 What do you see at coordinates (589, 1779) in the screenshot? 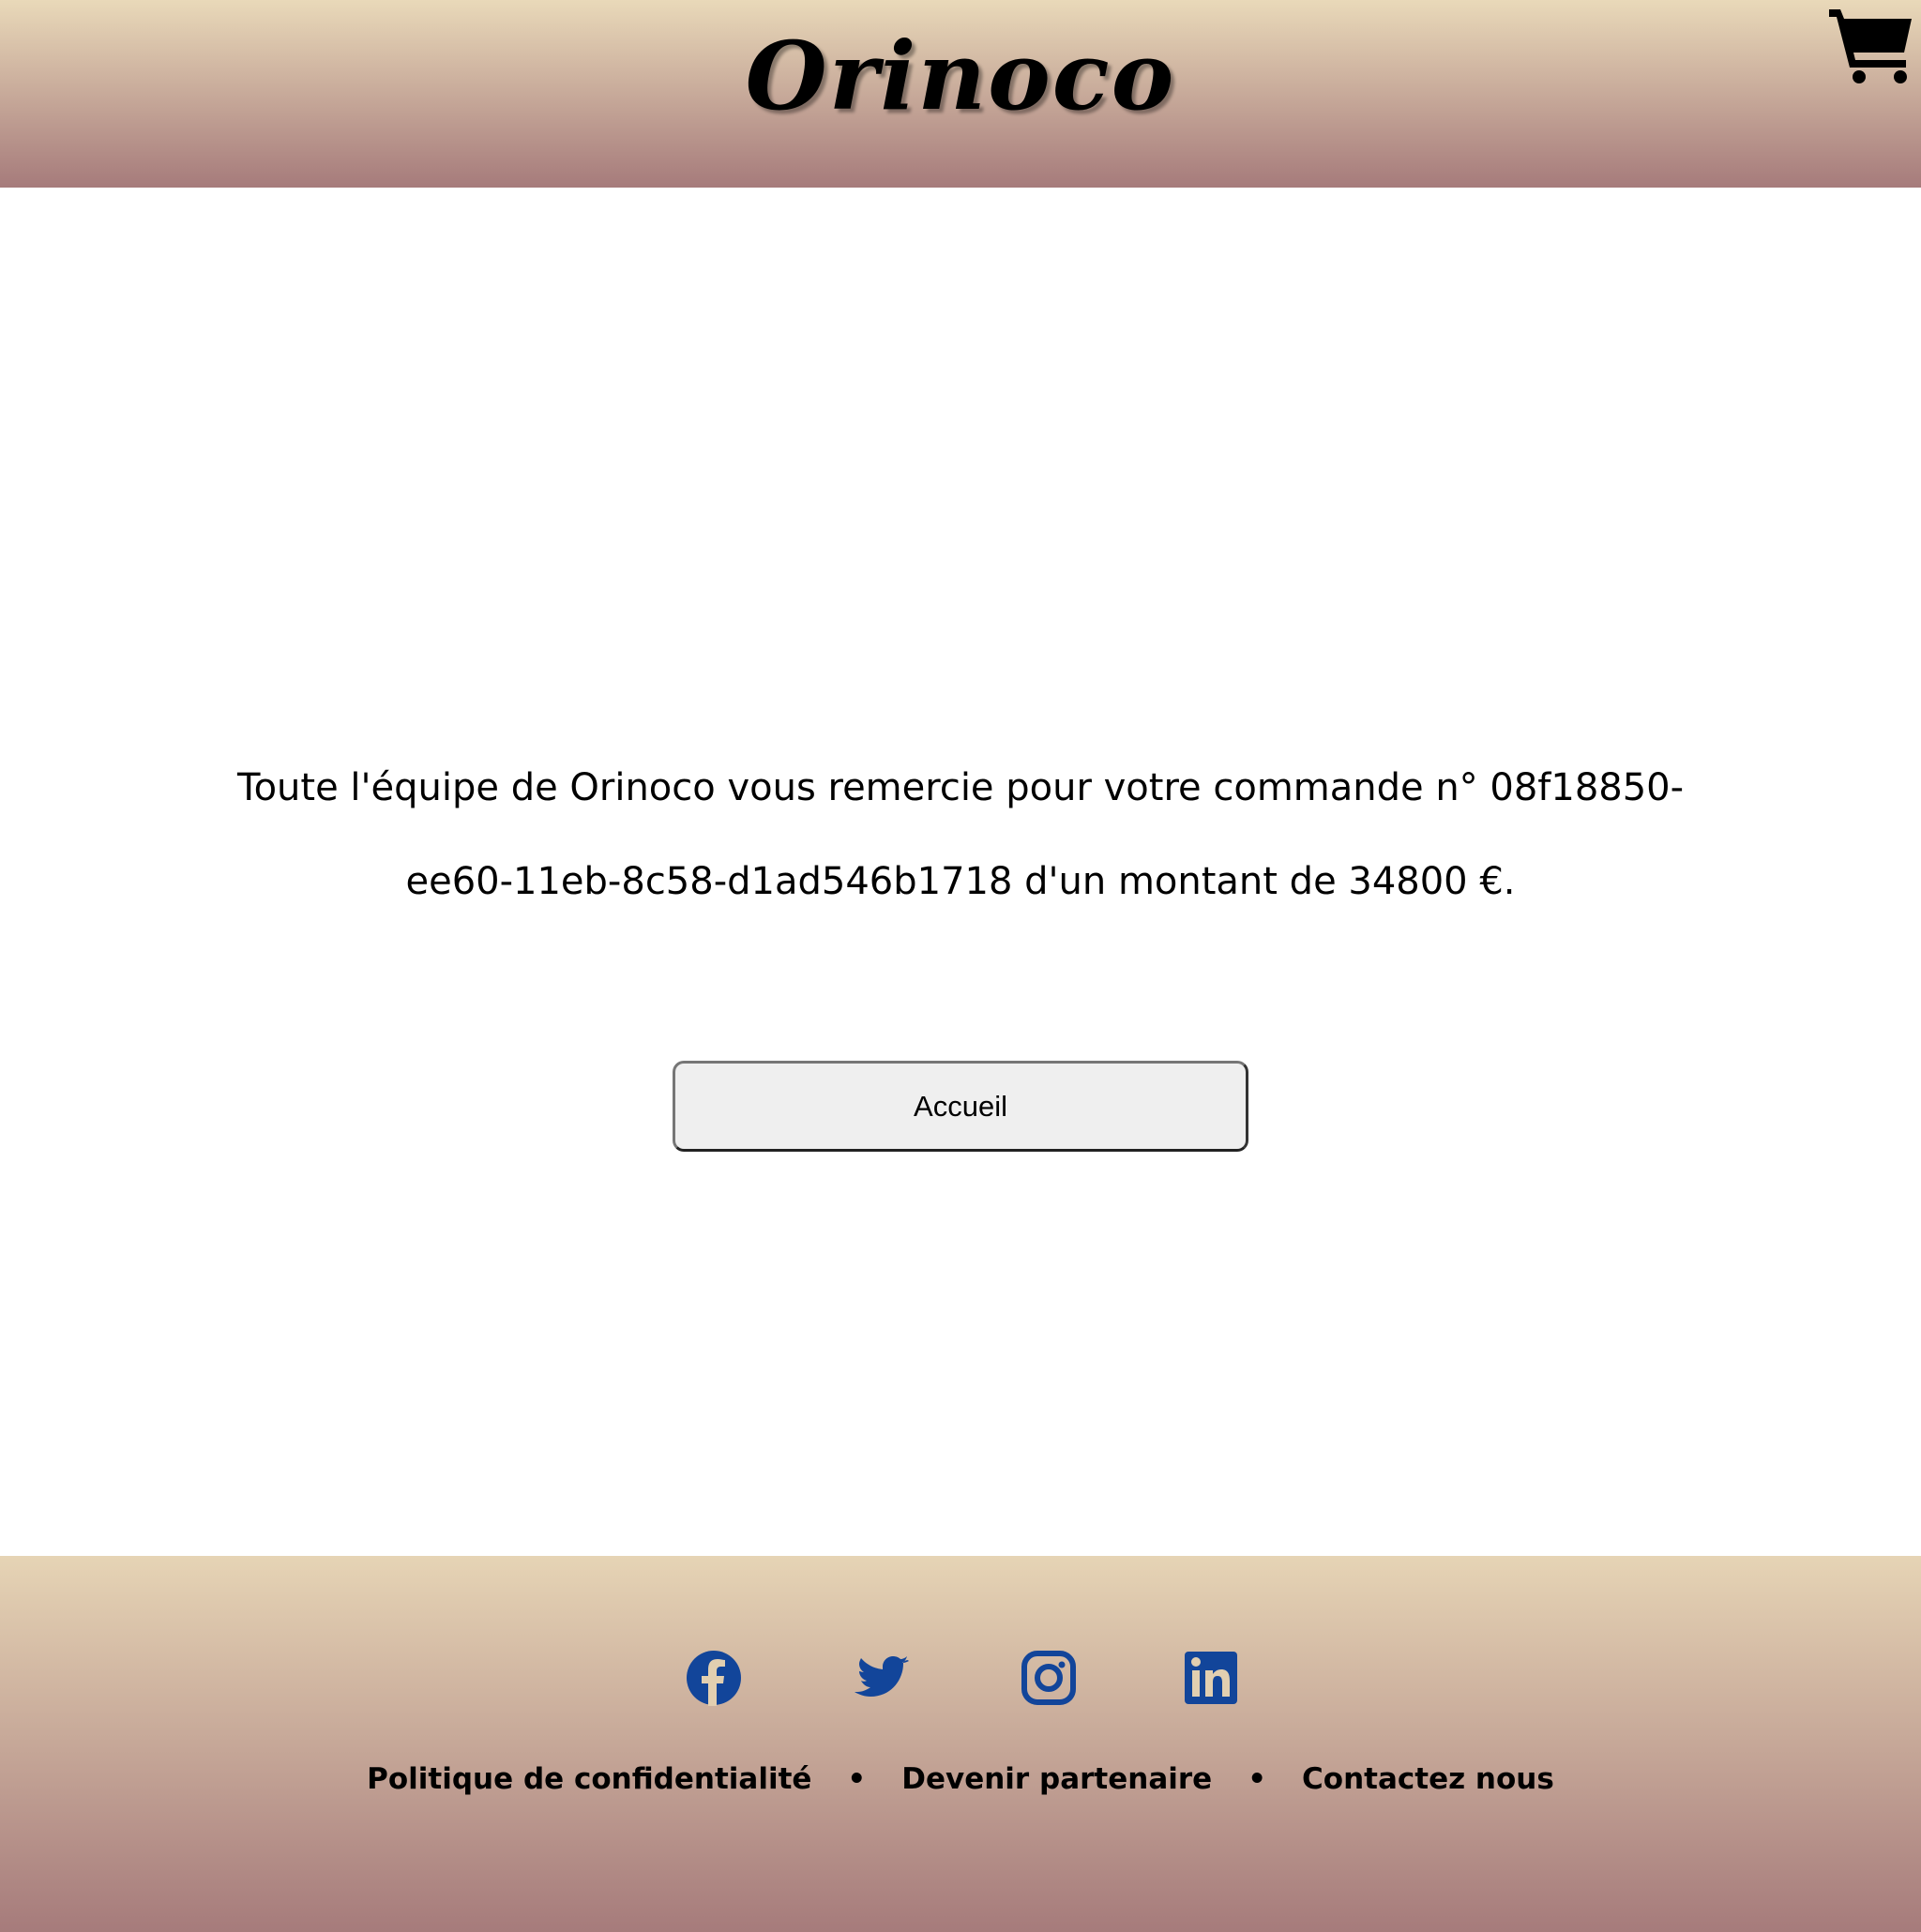
I see `privacy-policy-link: Politique de confidentialité` at bounding box center [589, 1779].